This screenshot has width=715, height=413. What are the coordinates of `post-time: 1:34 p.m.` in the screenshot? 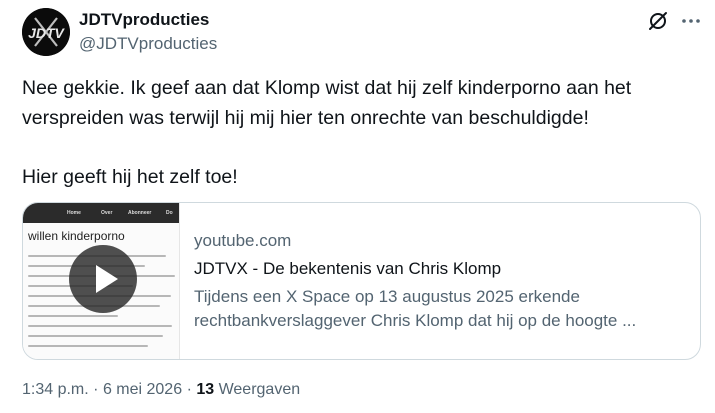 It's located at (55, 389).